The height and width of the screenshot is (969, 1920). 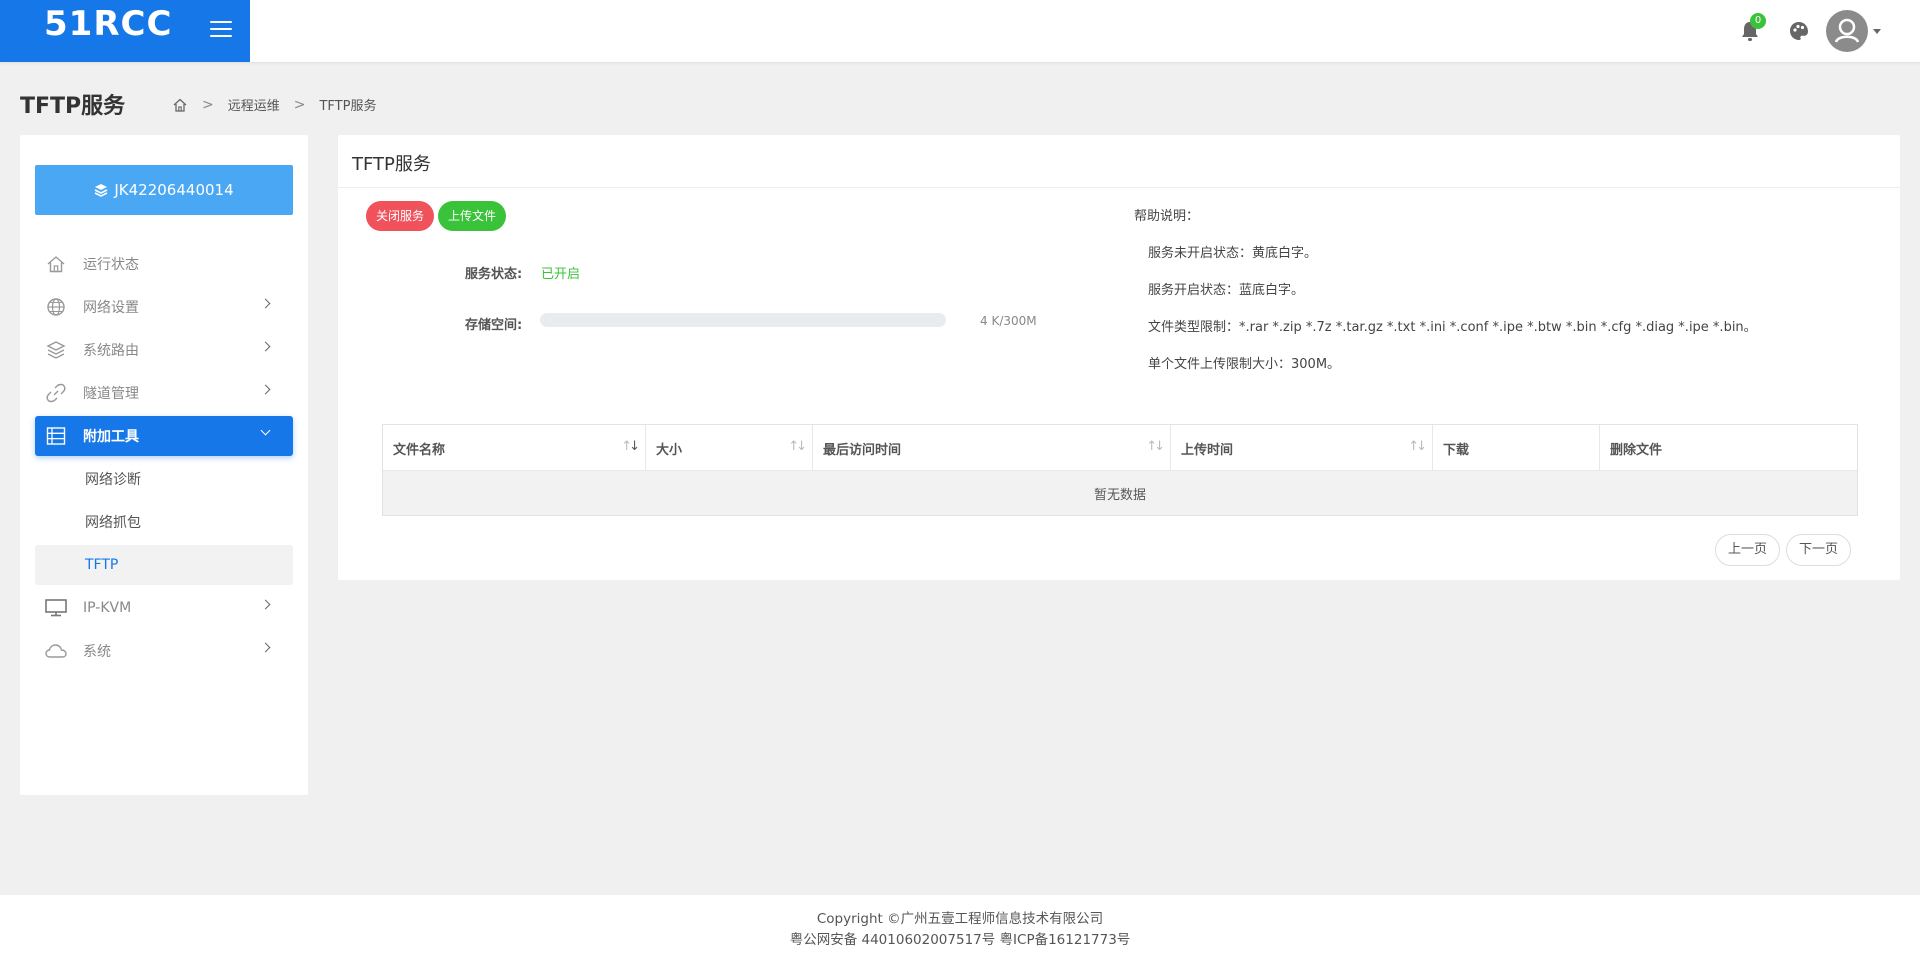 What do you see at coordinates (348, 106) in the screenshot?
I see `breadcrumb-item-current: TFTP服务` at bounding box center [348, 106].